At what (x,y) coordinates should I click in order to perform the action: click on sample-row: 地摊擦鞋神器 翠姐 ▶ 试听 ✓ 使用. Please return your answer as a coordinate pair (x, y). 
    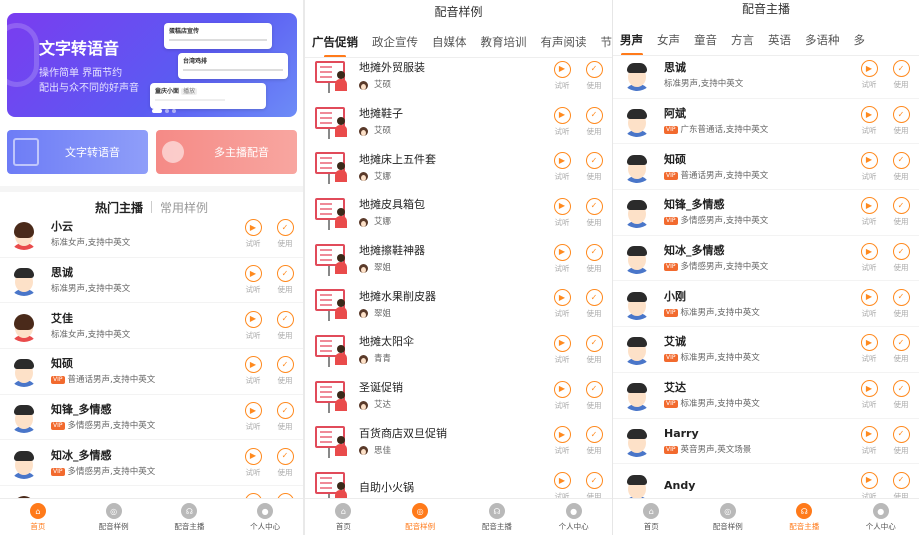
    Looking at the image, I should click on (458, 259).